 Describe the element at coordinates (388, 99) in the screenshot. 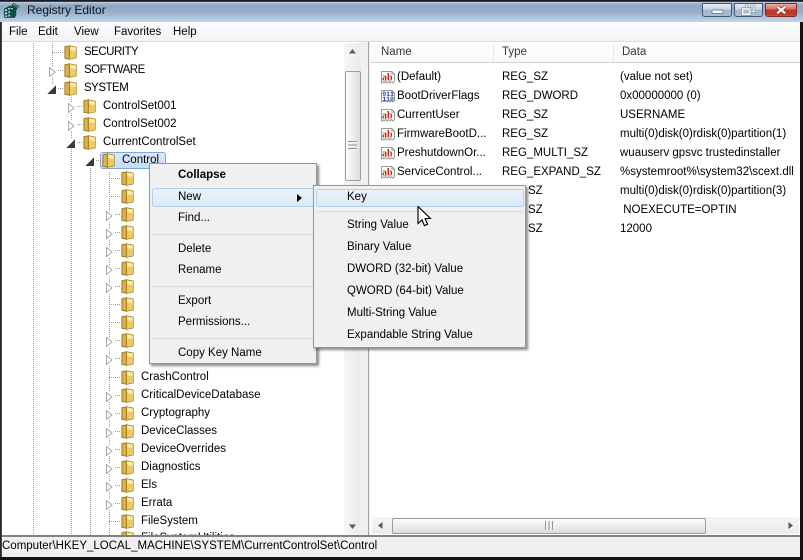

I see `svg-text: 110` at that location.